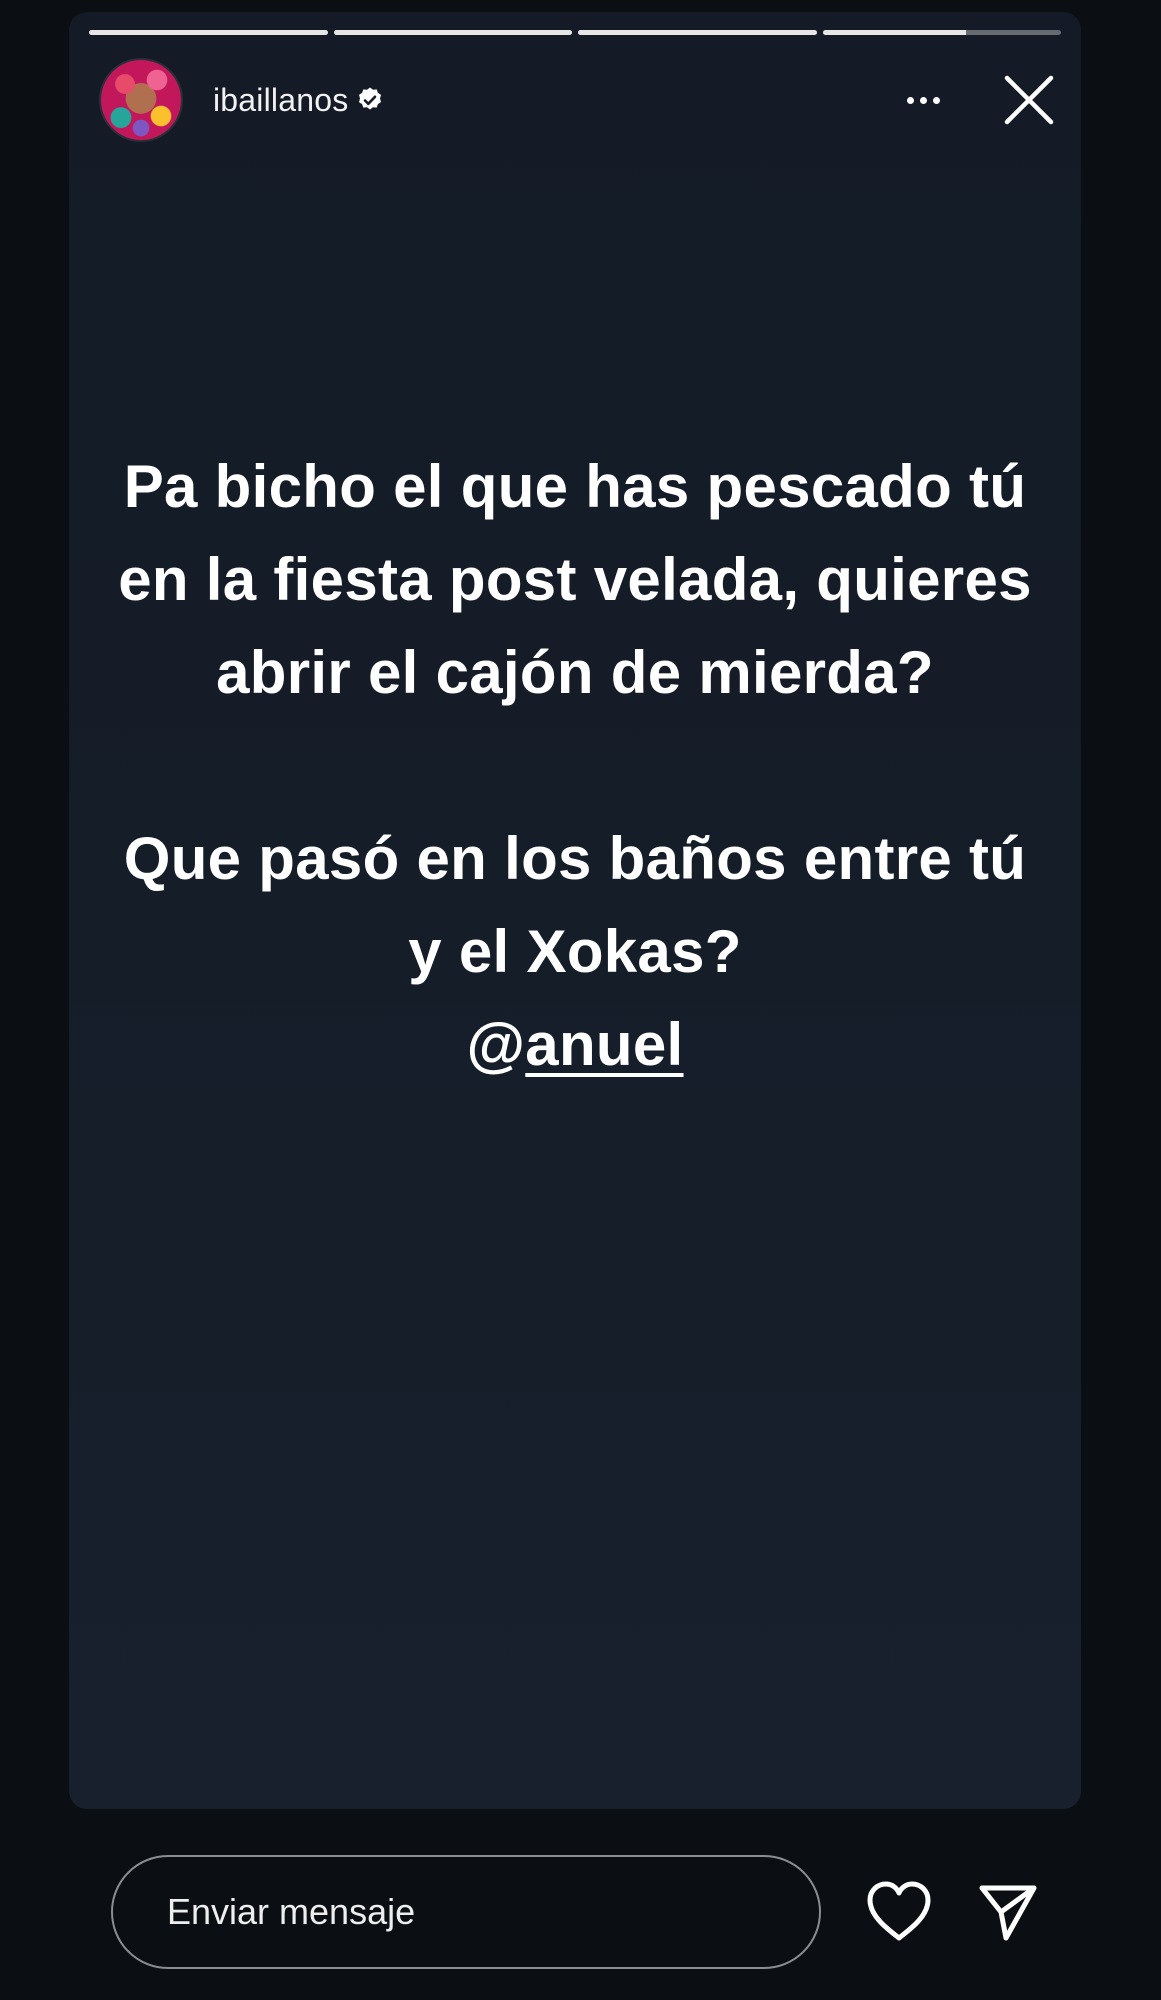 This screenshot has height=2000, width=1161. What do you see at coordinates (604, 1044) in the screenshot?
I see `mention-link: anuel` at bounding box center [604, 1044].